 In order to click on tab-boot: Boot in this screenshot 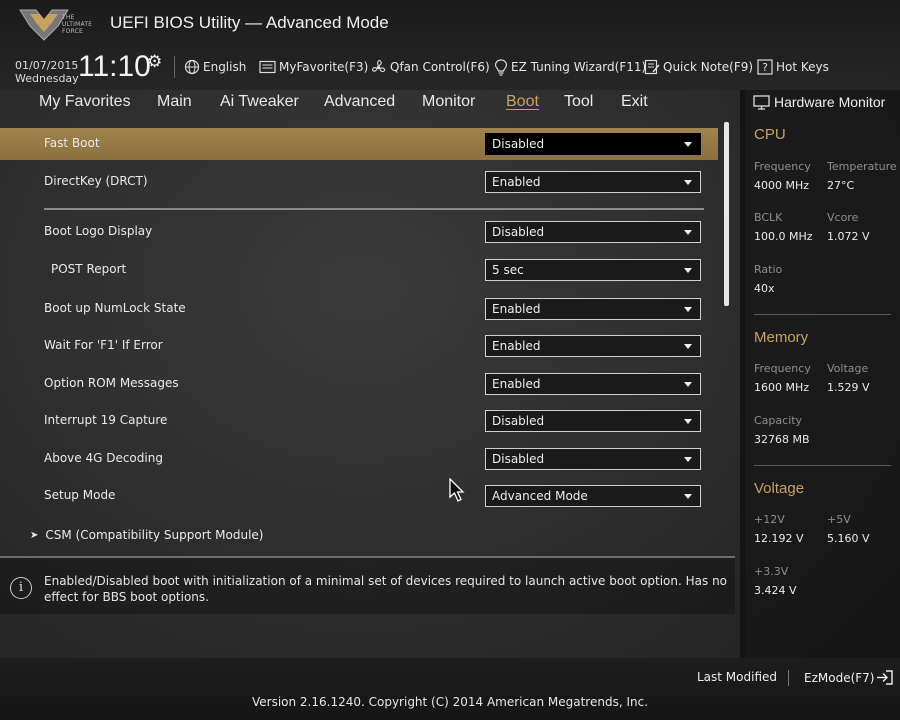, I will do `click(522, 102)`.